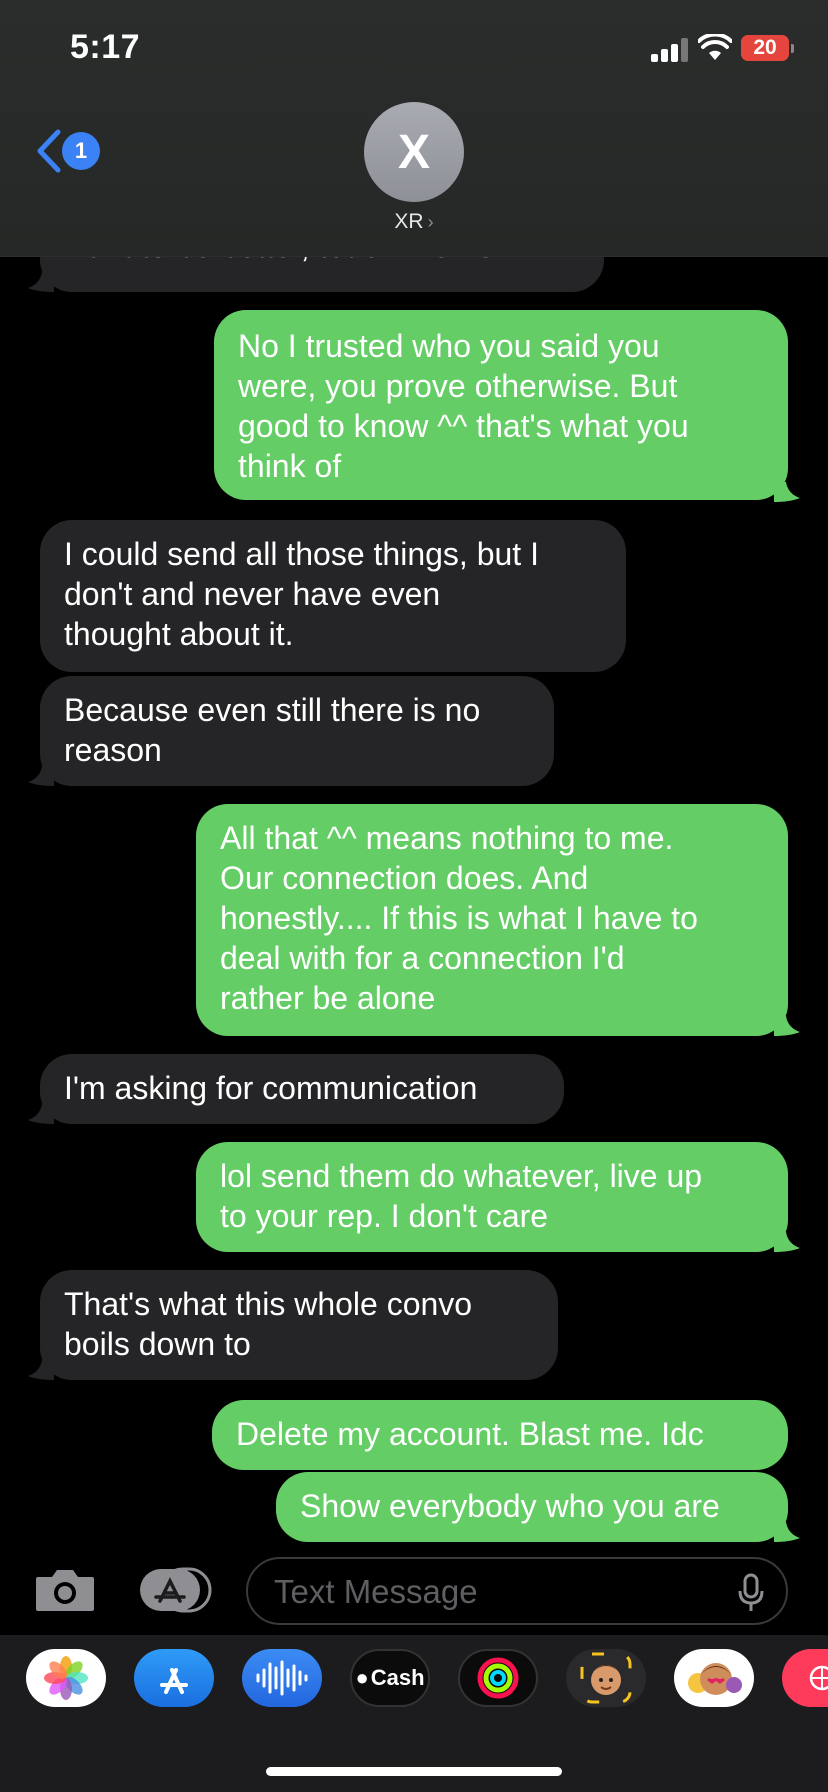 Image resolution: width=828 pixels, height=1792 pixels. I want to click on home-indicator, so click(414, 1771).